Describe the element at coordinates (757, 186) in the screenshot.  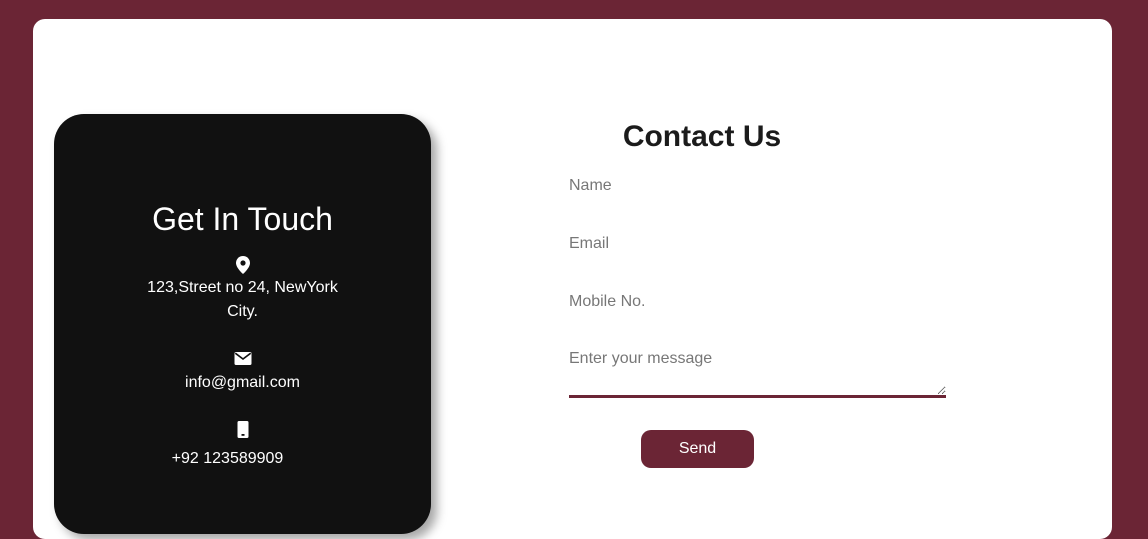
I see `name-input` at that location.